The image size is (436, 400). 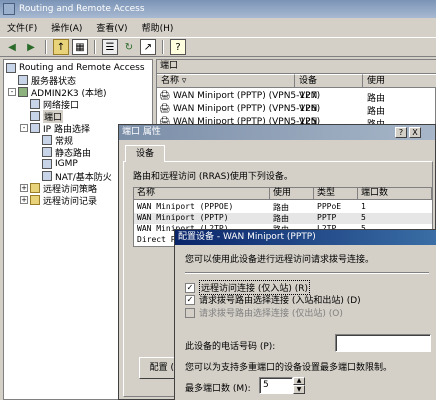 I want to click on sort-icon: ▿, so click(x=184, y=81).